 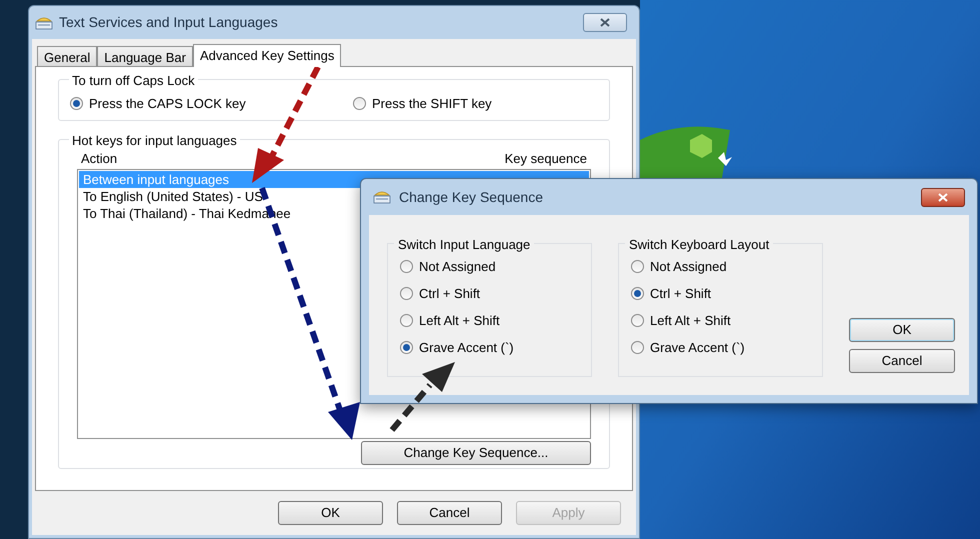 What do you see at coordinates (67, 56) in the screenshot?
I see `tab: General` at bounding box center [67, 56].